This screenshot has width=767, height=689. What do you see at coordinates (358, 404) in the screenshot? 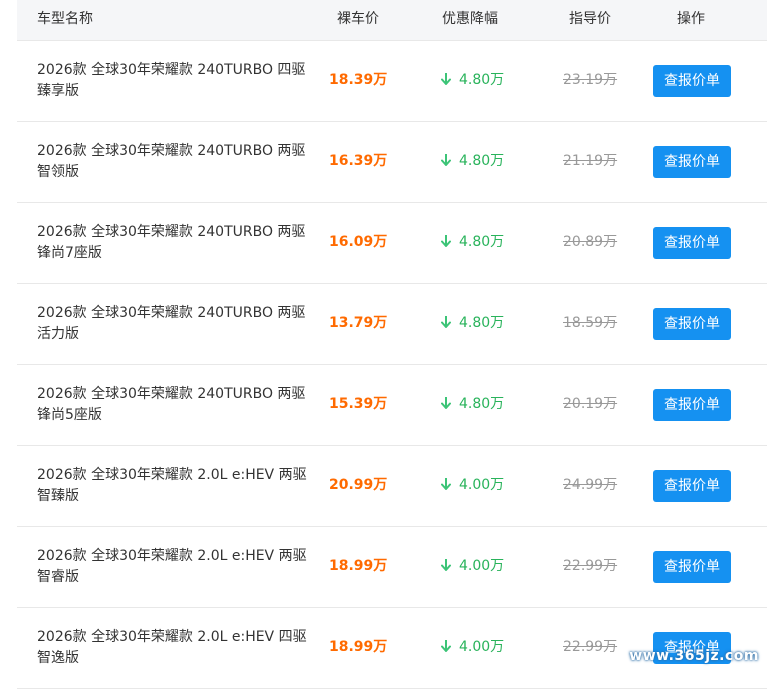
I see `bare-price: 15.39万` at bounding box center [358, 404].